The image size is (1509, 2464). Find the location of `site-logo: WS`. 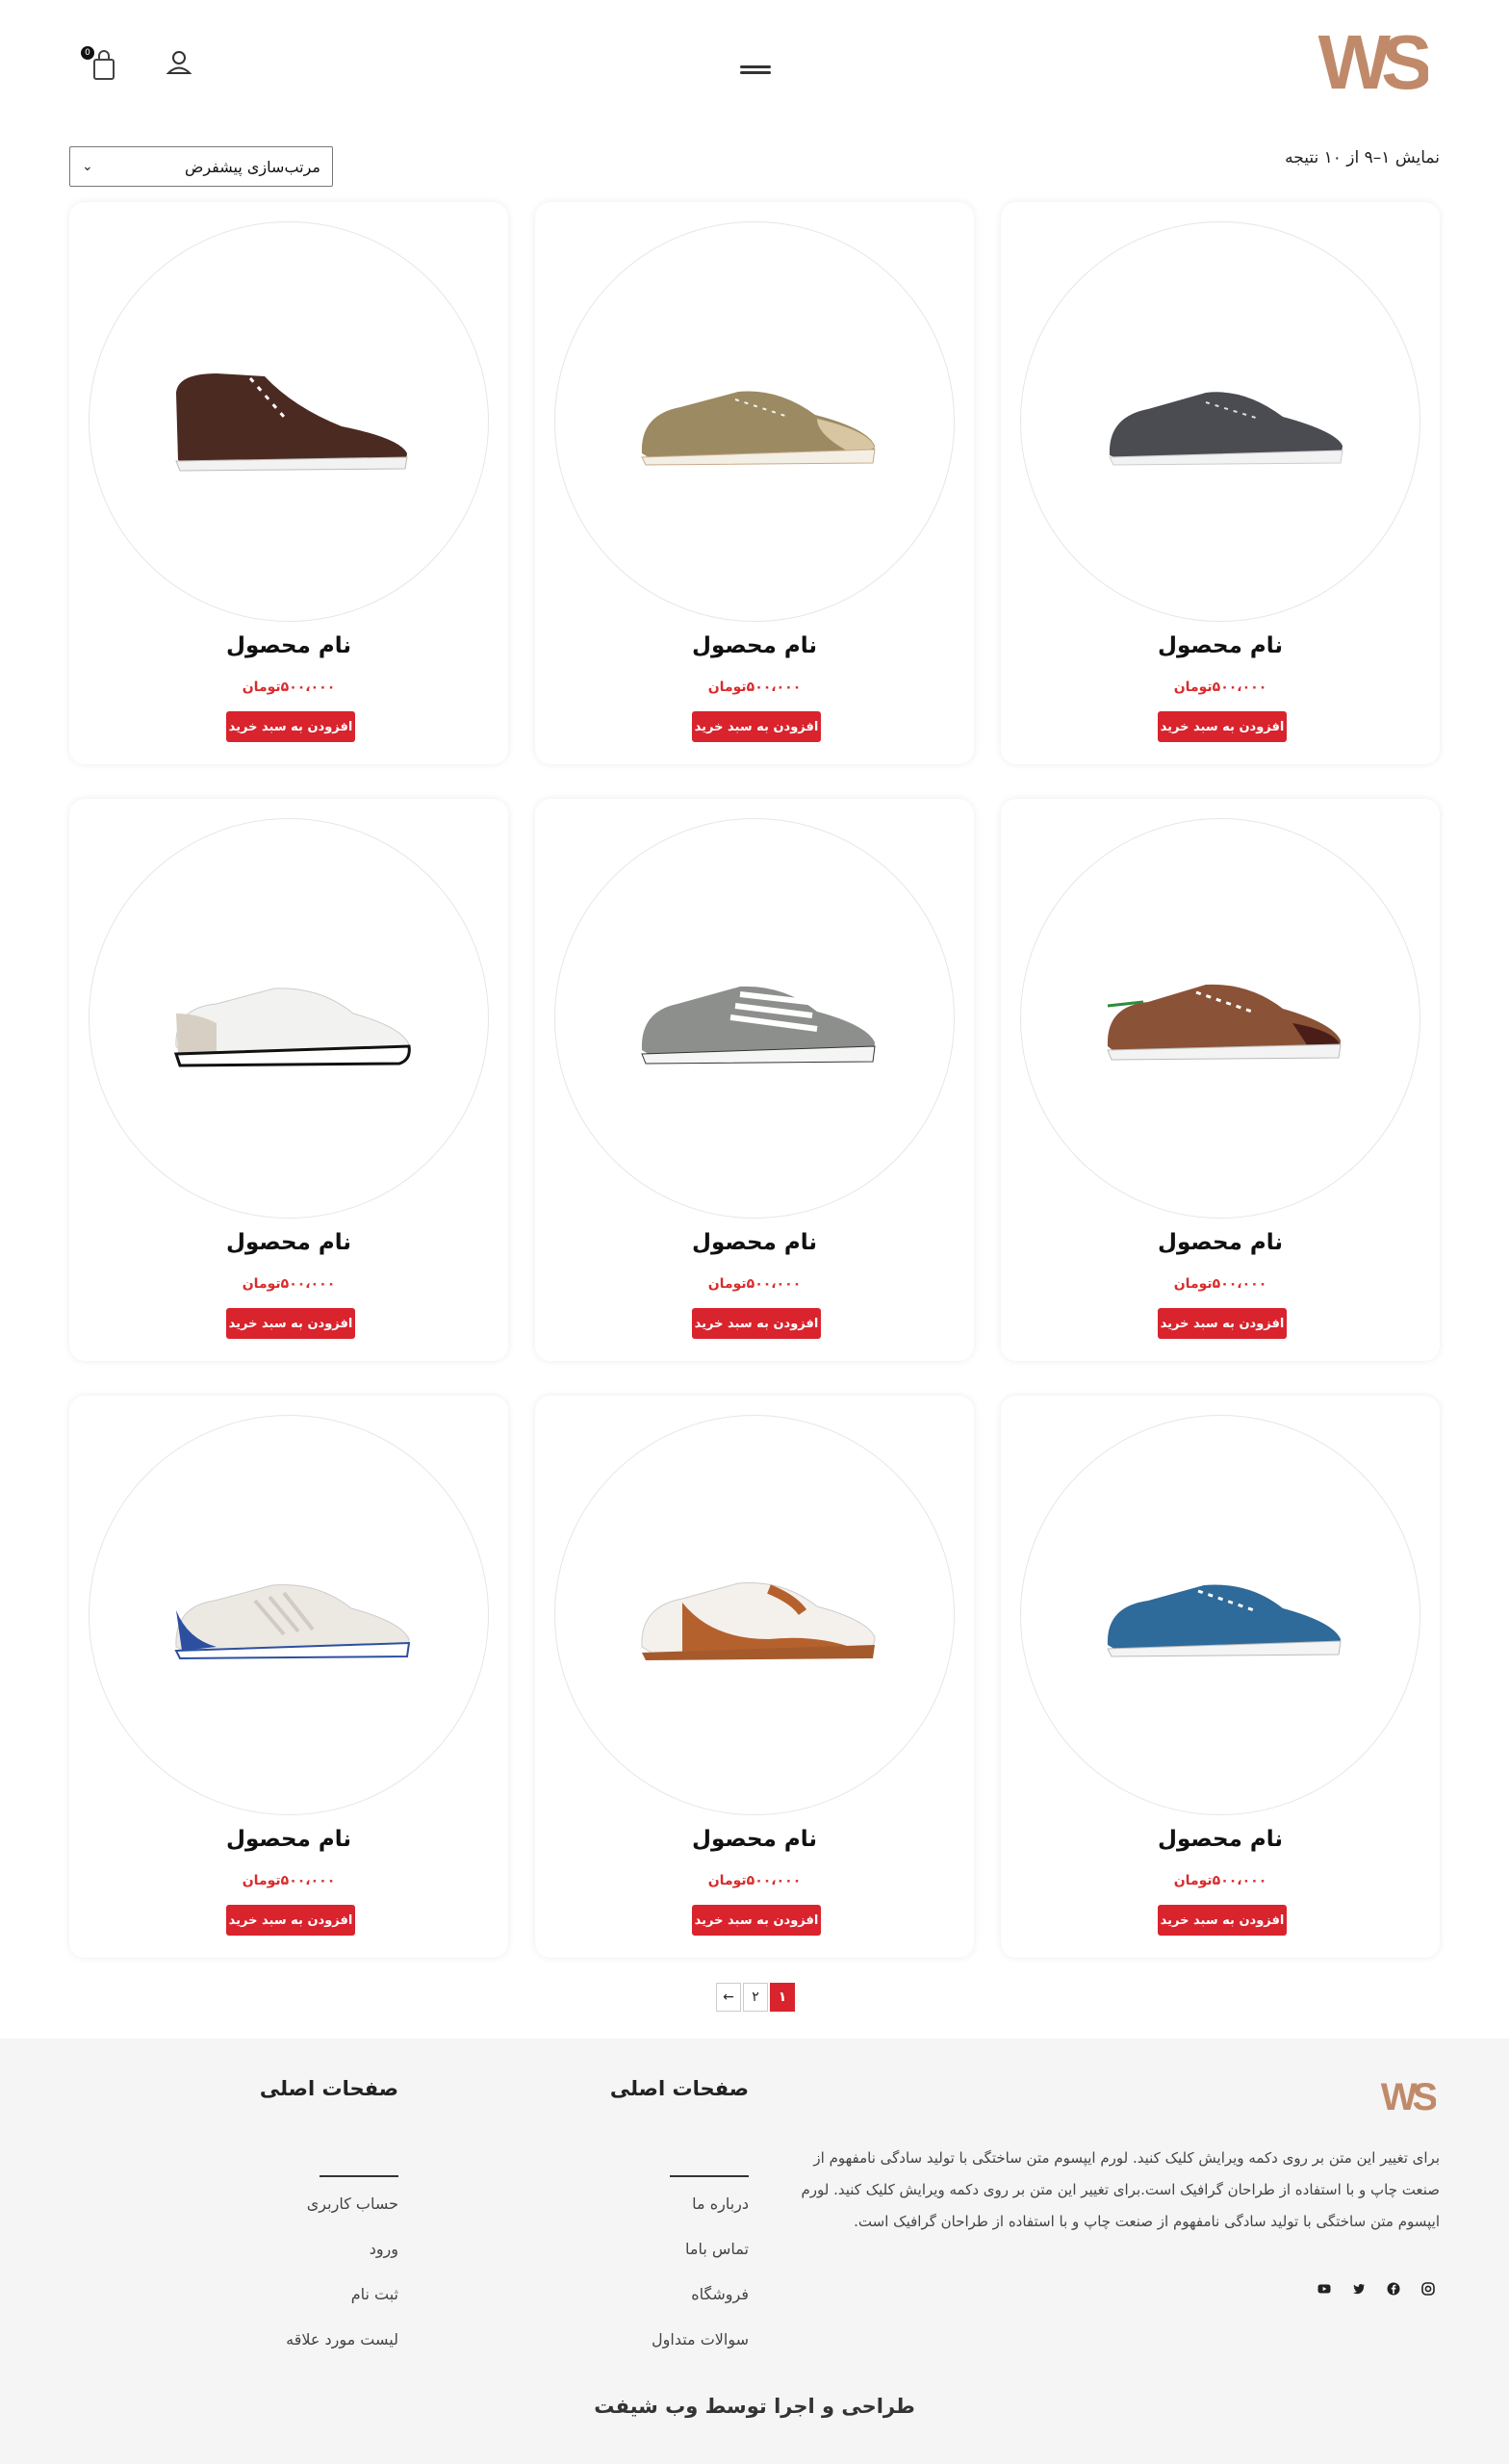

site-logo: WS is located at coordinates (1370, 64).